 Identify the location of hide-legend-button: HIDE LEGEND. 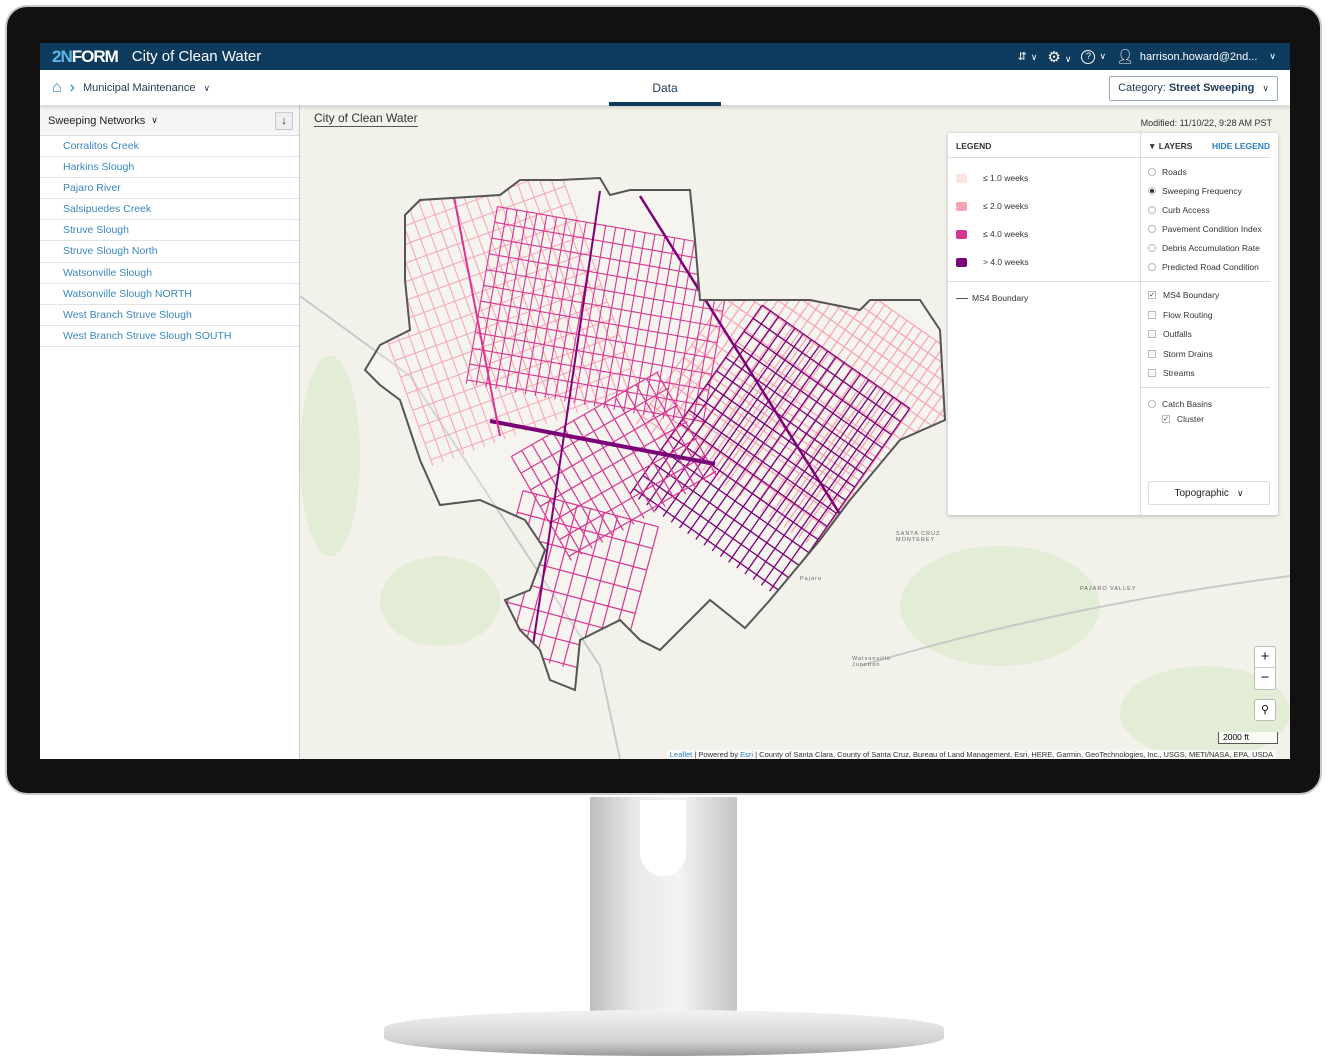
(1241, 146).